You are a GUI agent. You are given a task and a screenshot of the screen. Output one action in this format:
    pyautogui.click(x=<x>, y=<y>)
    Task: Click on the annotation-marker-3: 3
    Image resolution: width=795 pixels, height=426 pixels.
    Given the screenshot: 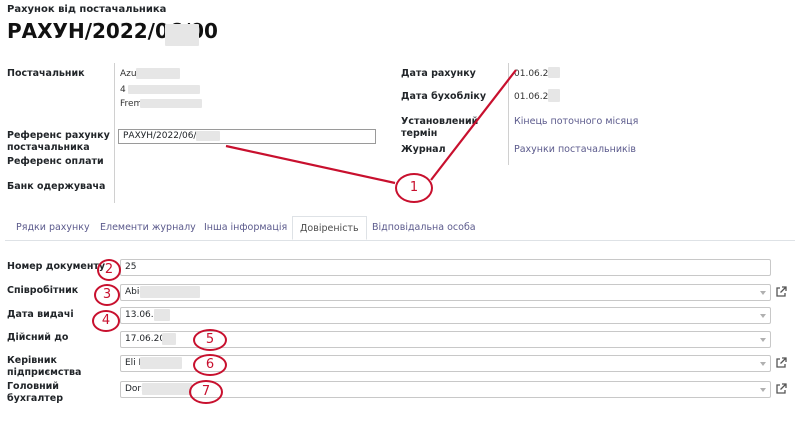 What is the action you would take?
    pyautogui.click(x=107, y=295)
    